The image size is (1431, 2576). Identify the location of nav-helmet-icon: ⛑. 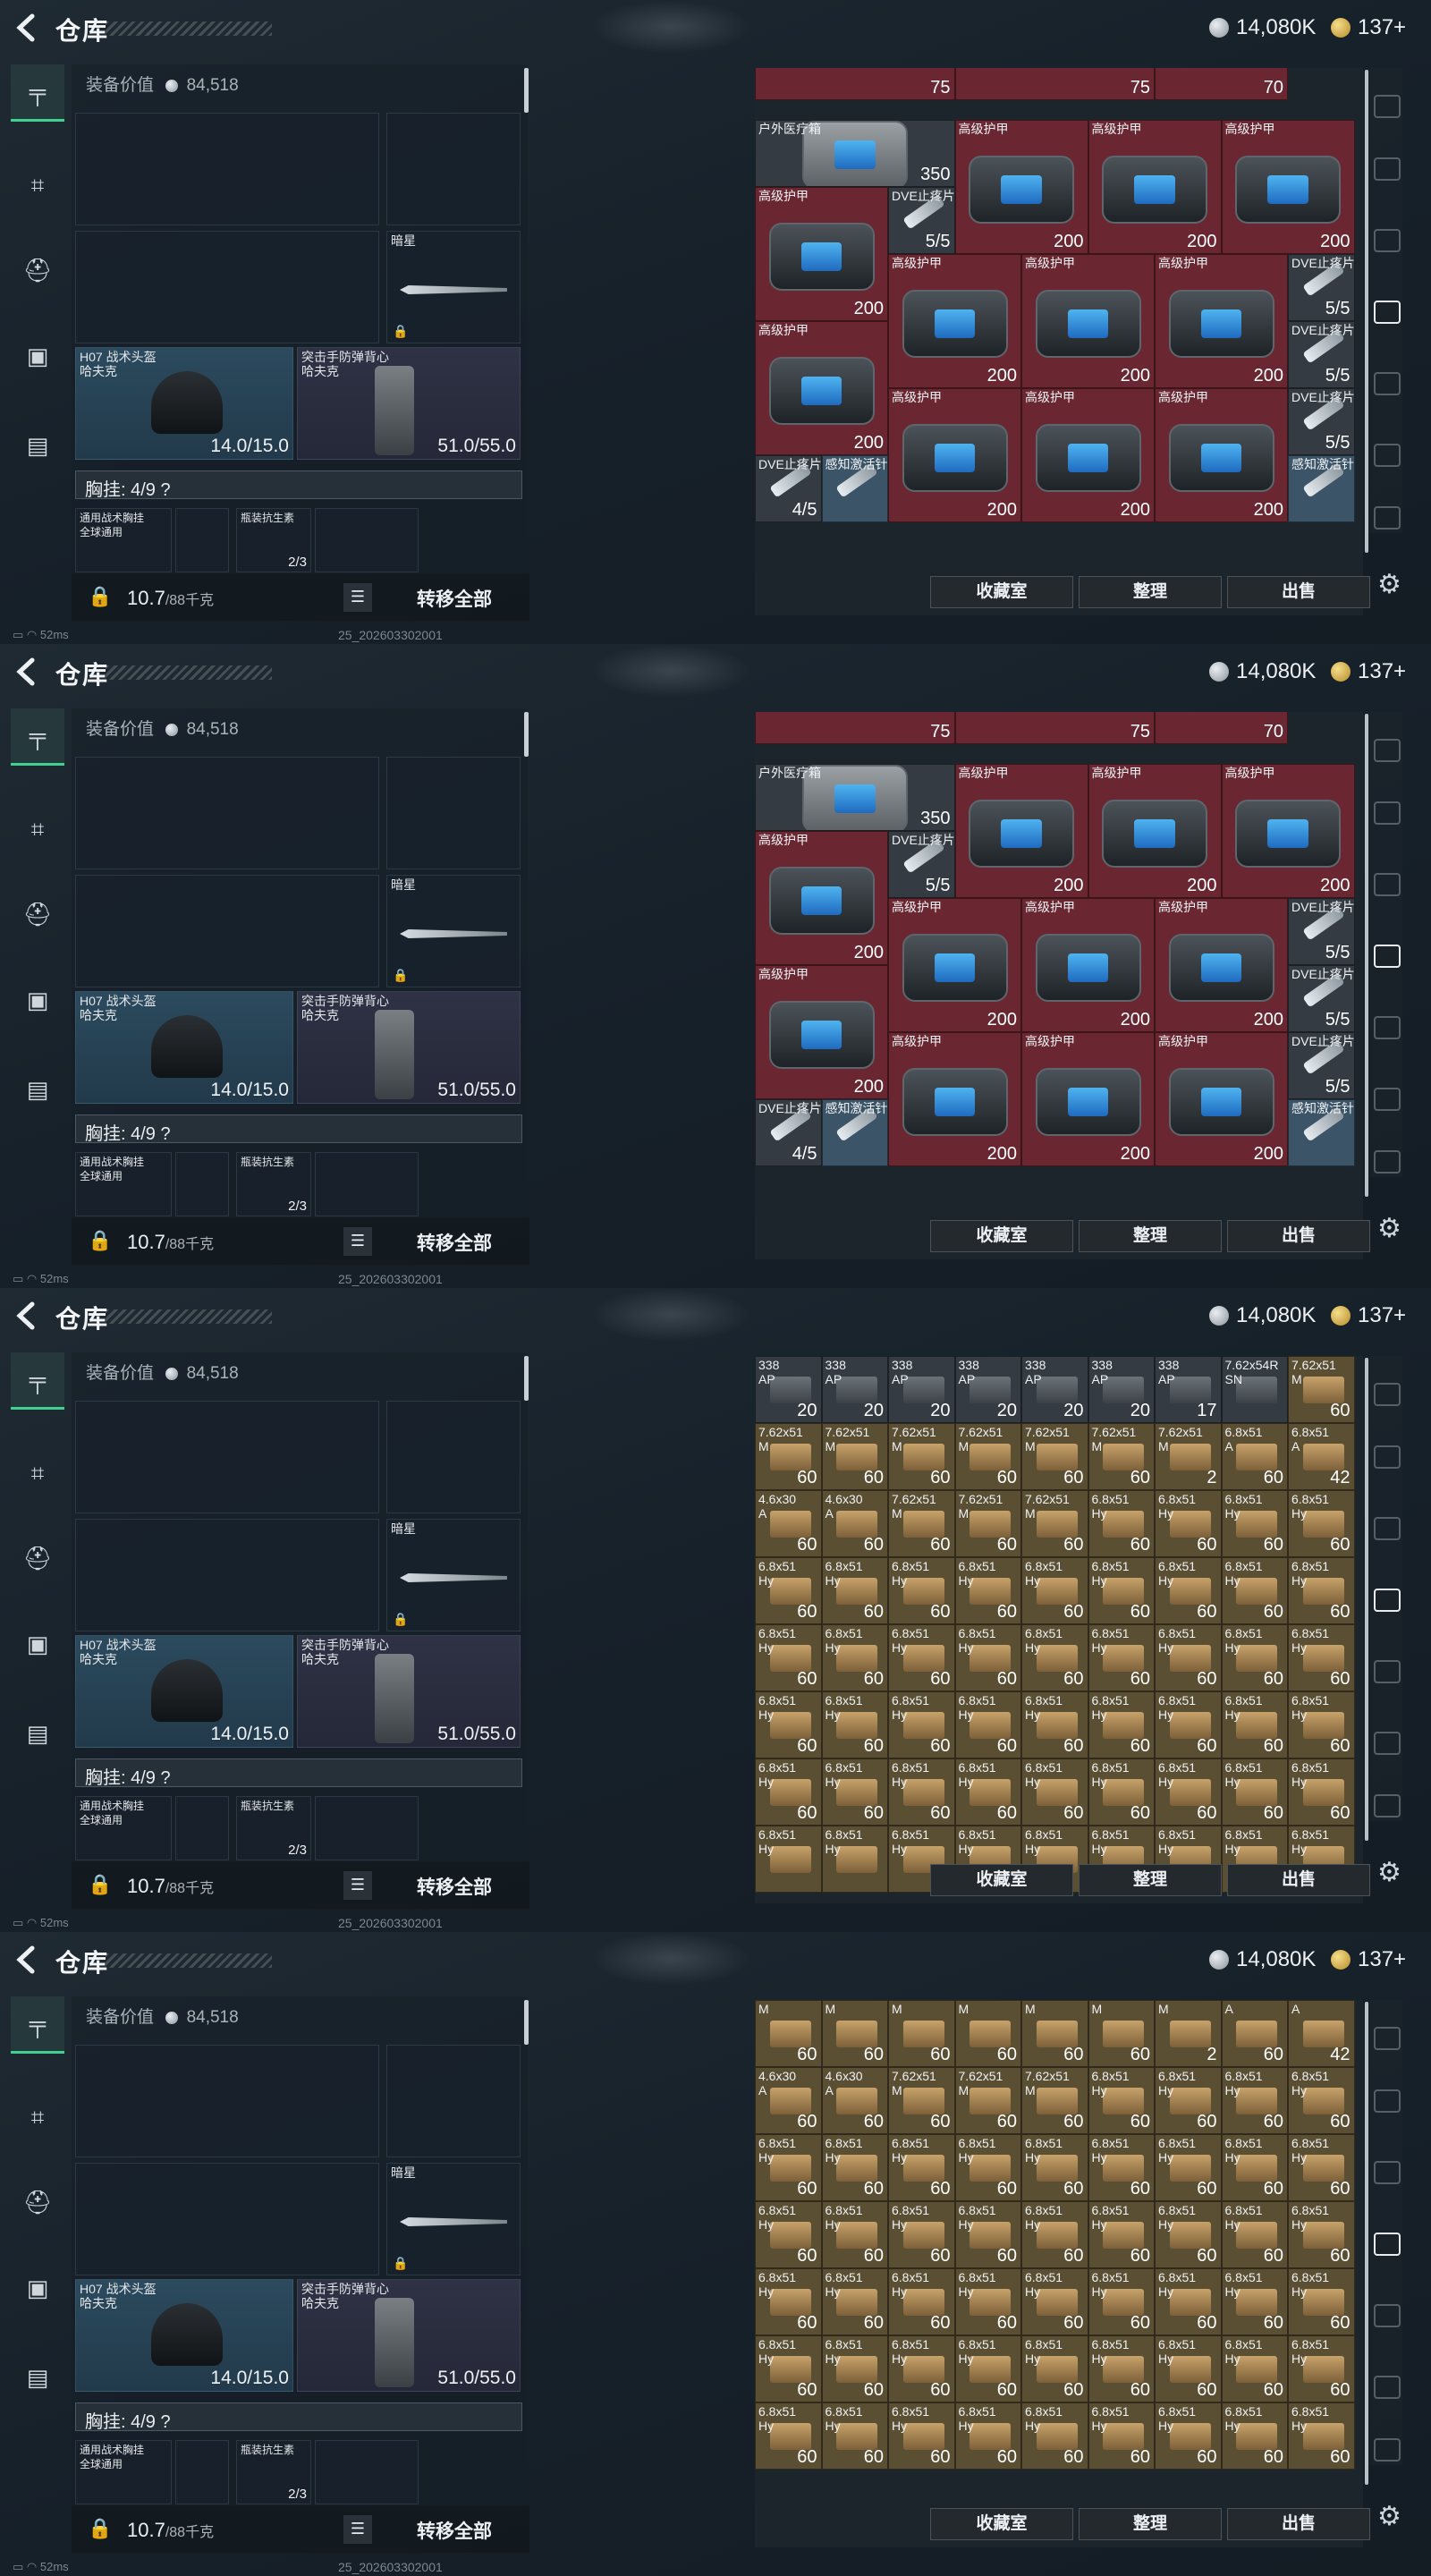
(38, 1558).